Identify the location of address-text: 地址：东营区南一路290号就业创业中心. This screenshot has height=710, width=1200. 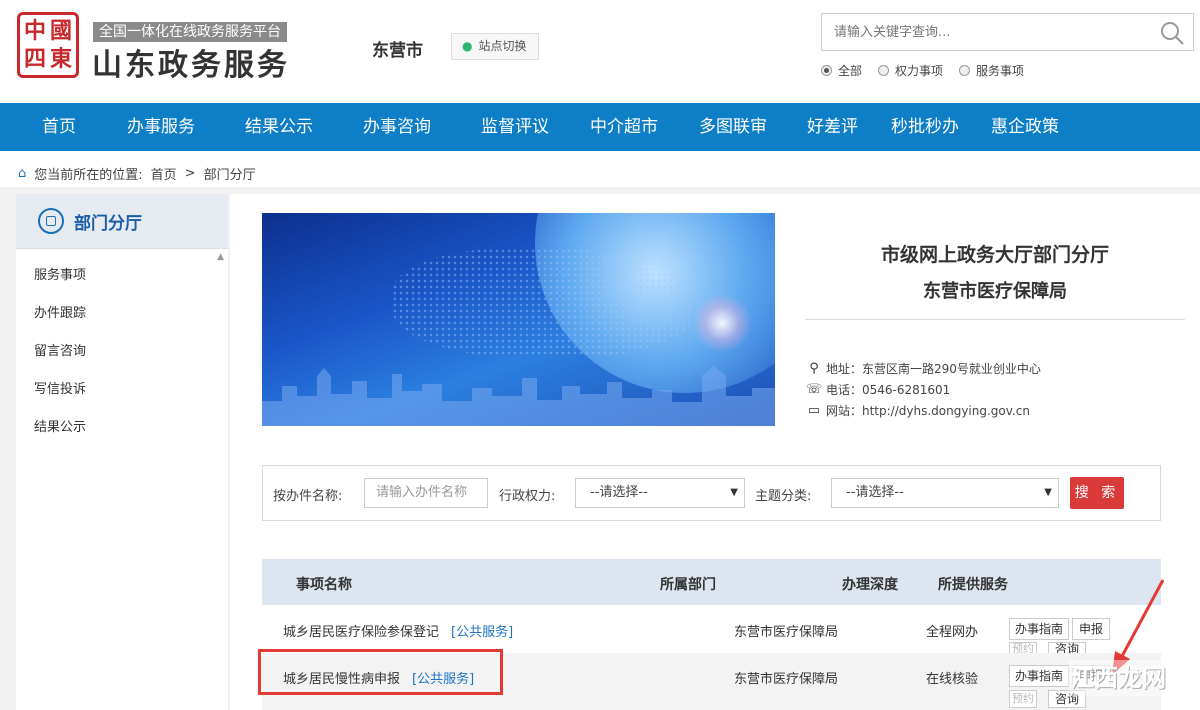
(933, 369).